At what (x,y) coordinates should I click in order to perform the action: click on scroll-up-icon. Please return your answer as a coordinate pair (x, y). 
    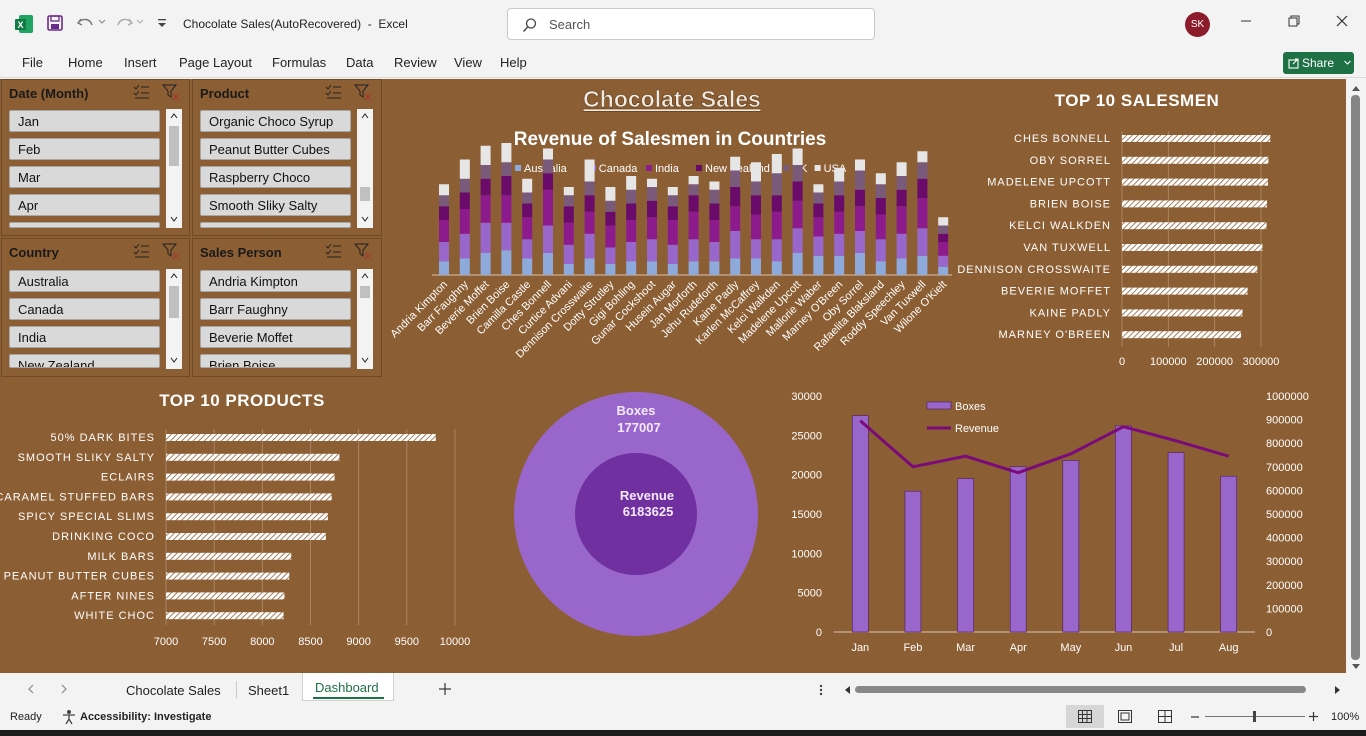
    Looking at the image, I should click on (1356, 88).